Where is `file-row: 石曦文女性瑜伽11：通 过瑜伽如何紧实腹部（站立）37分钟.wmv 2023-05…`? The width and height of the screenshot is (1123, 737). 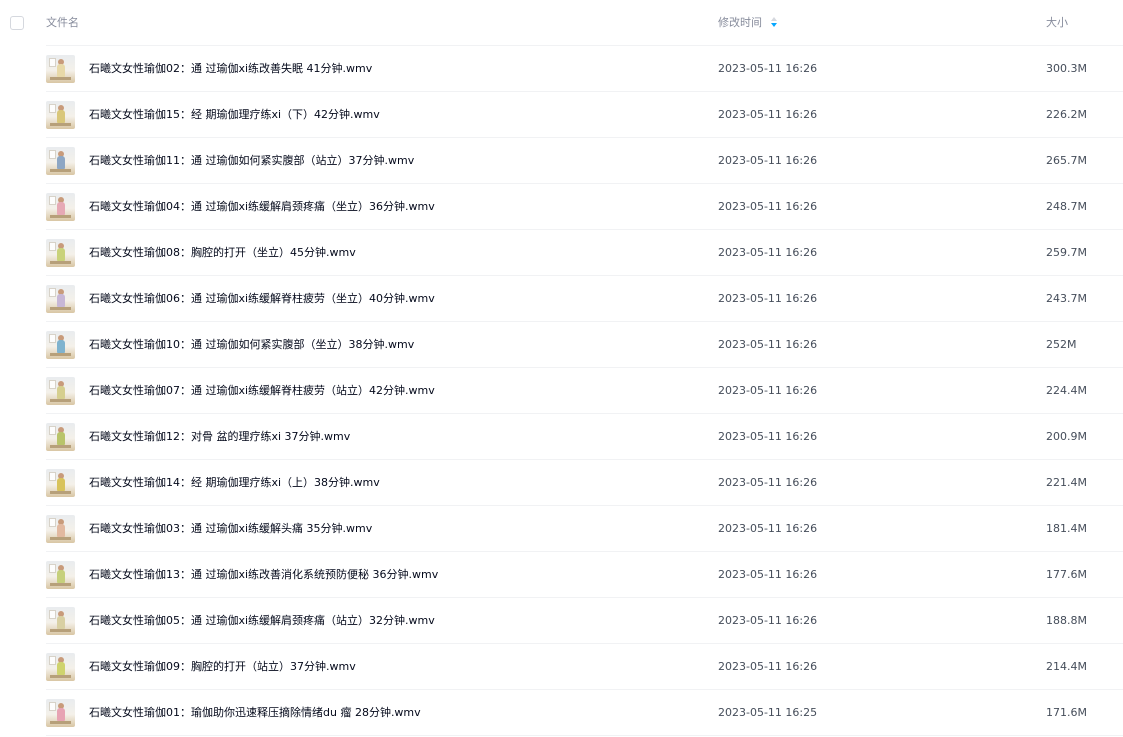
file-row: 石曦文女性瑜伽11：通 过瑜伽如何紧实腹部（站立）37分钟.wmv 2023-05… is located at coordinates (561, 161).